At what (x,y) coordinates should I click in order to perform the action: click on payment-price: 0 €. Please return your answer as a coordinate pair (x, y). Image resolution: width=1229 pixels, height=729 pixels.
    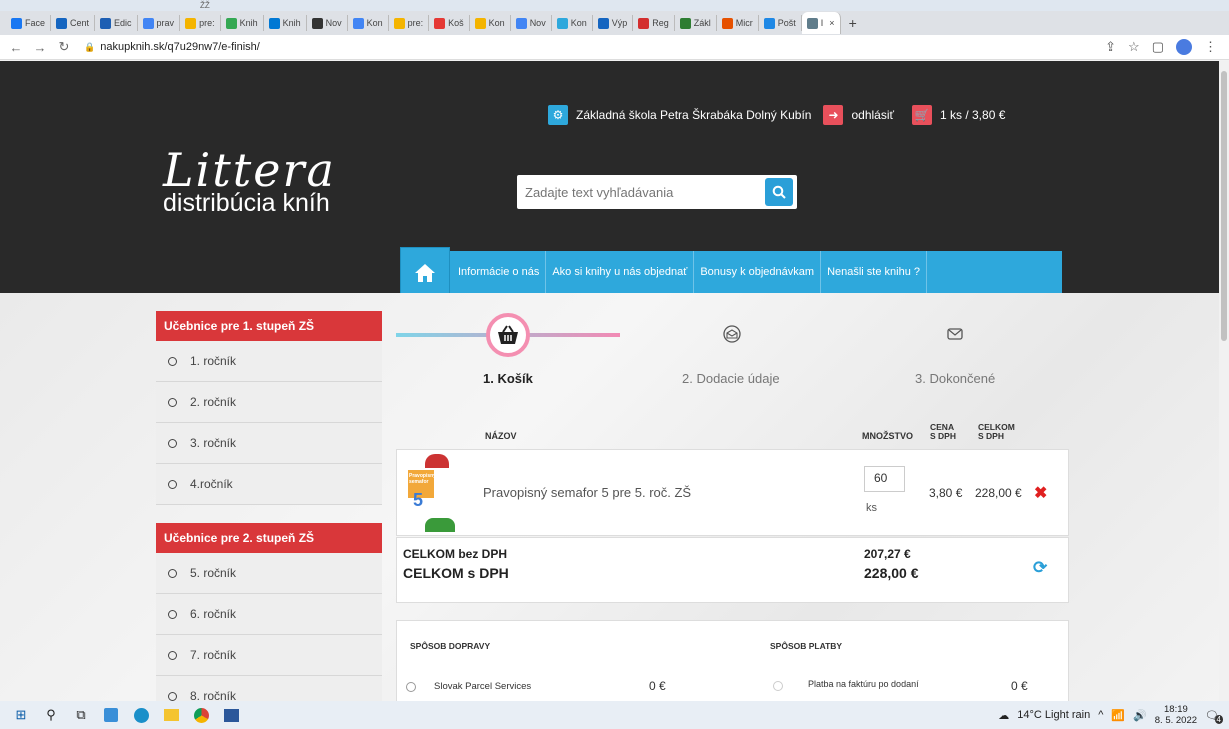
    Looking at the image, I should click on (1019, 686).